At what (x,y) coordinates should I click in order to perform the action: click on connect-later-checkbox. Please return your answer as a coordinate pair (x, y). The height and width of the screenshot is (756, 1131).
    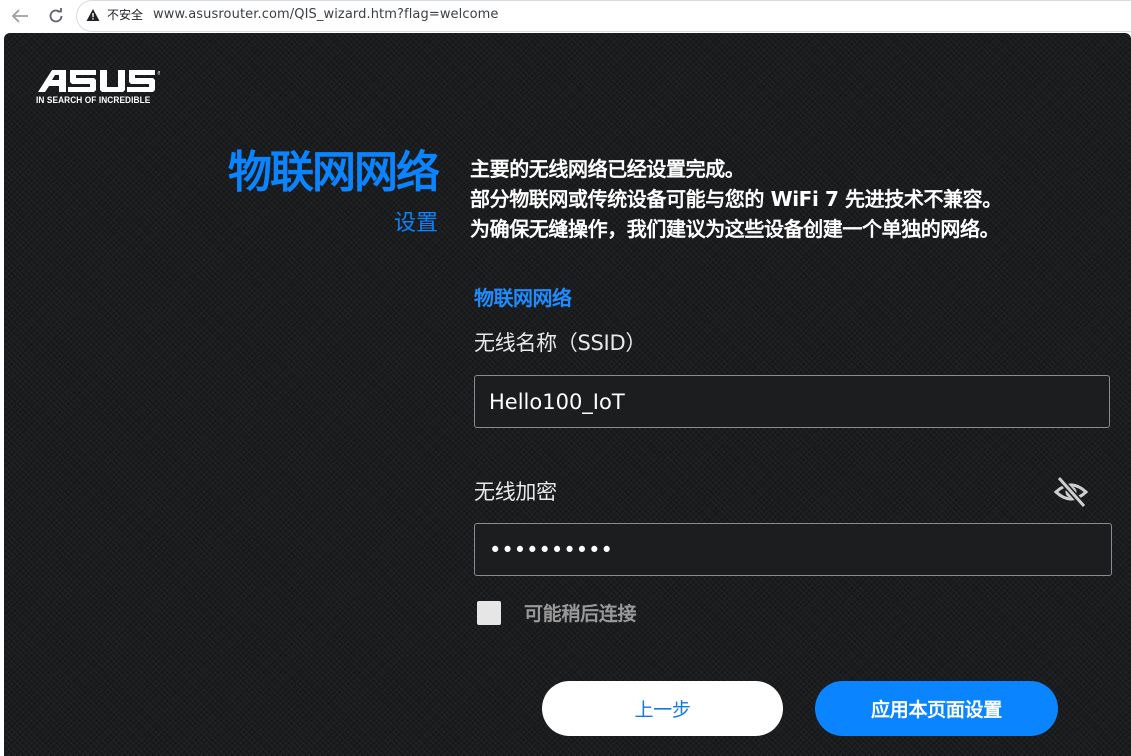
    Looking at the image, I should click on (489, 613).